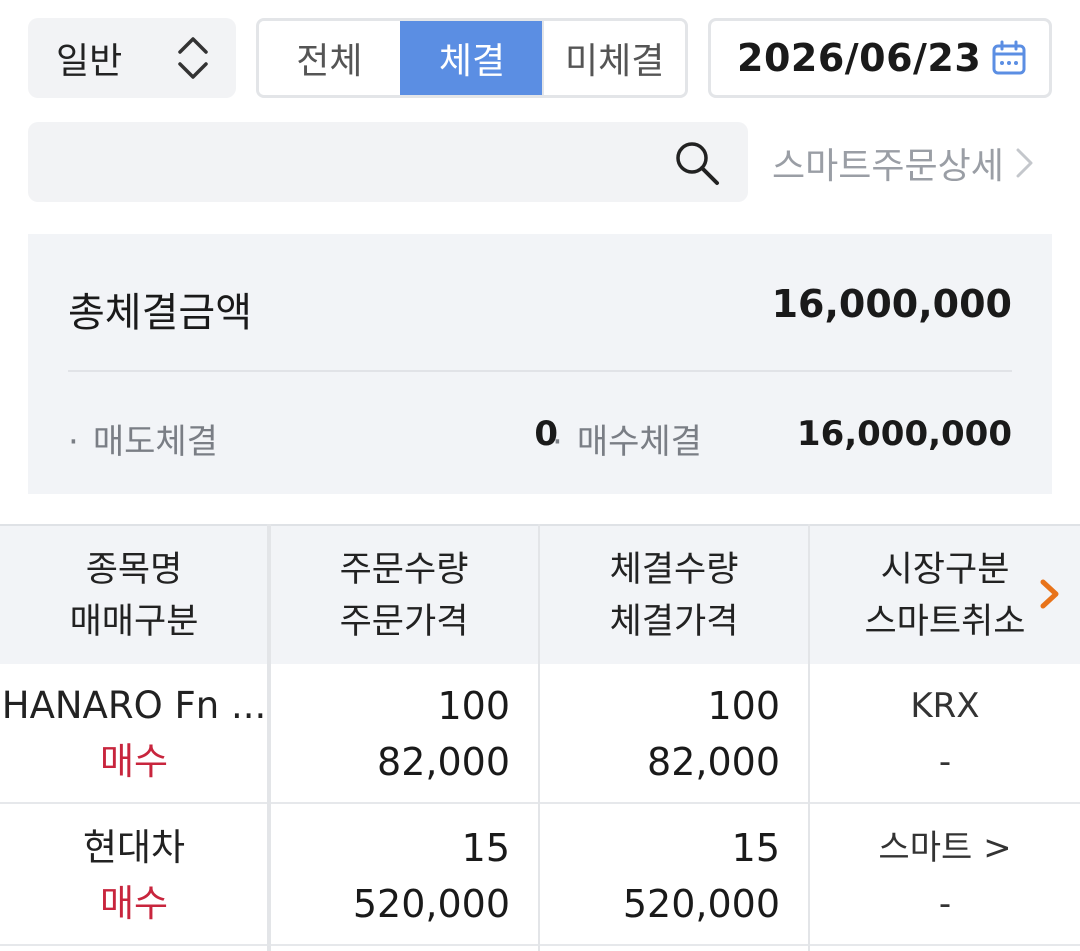 This screenshot has width=1080, height=951. Describe the element at coordinates (697, 163) in the screenshot. I see `search-icon` at that location.